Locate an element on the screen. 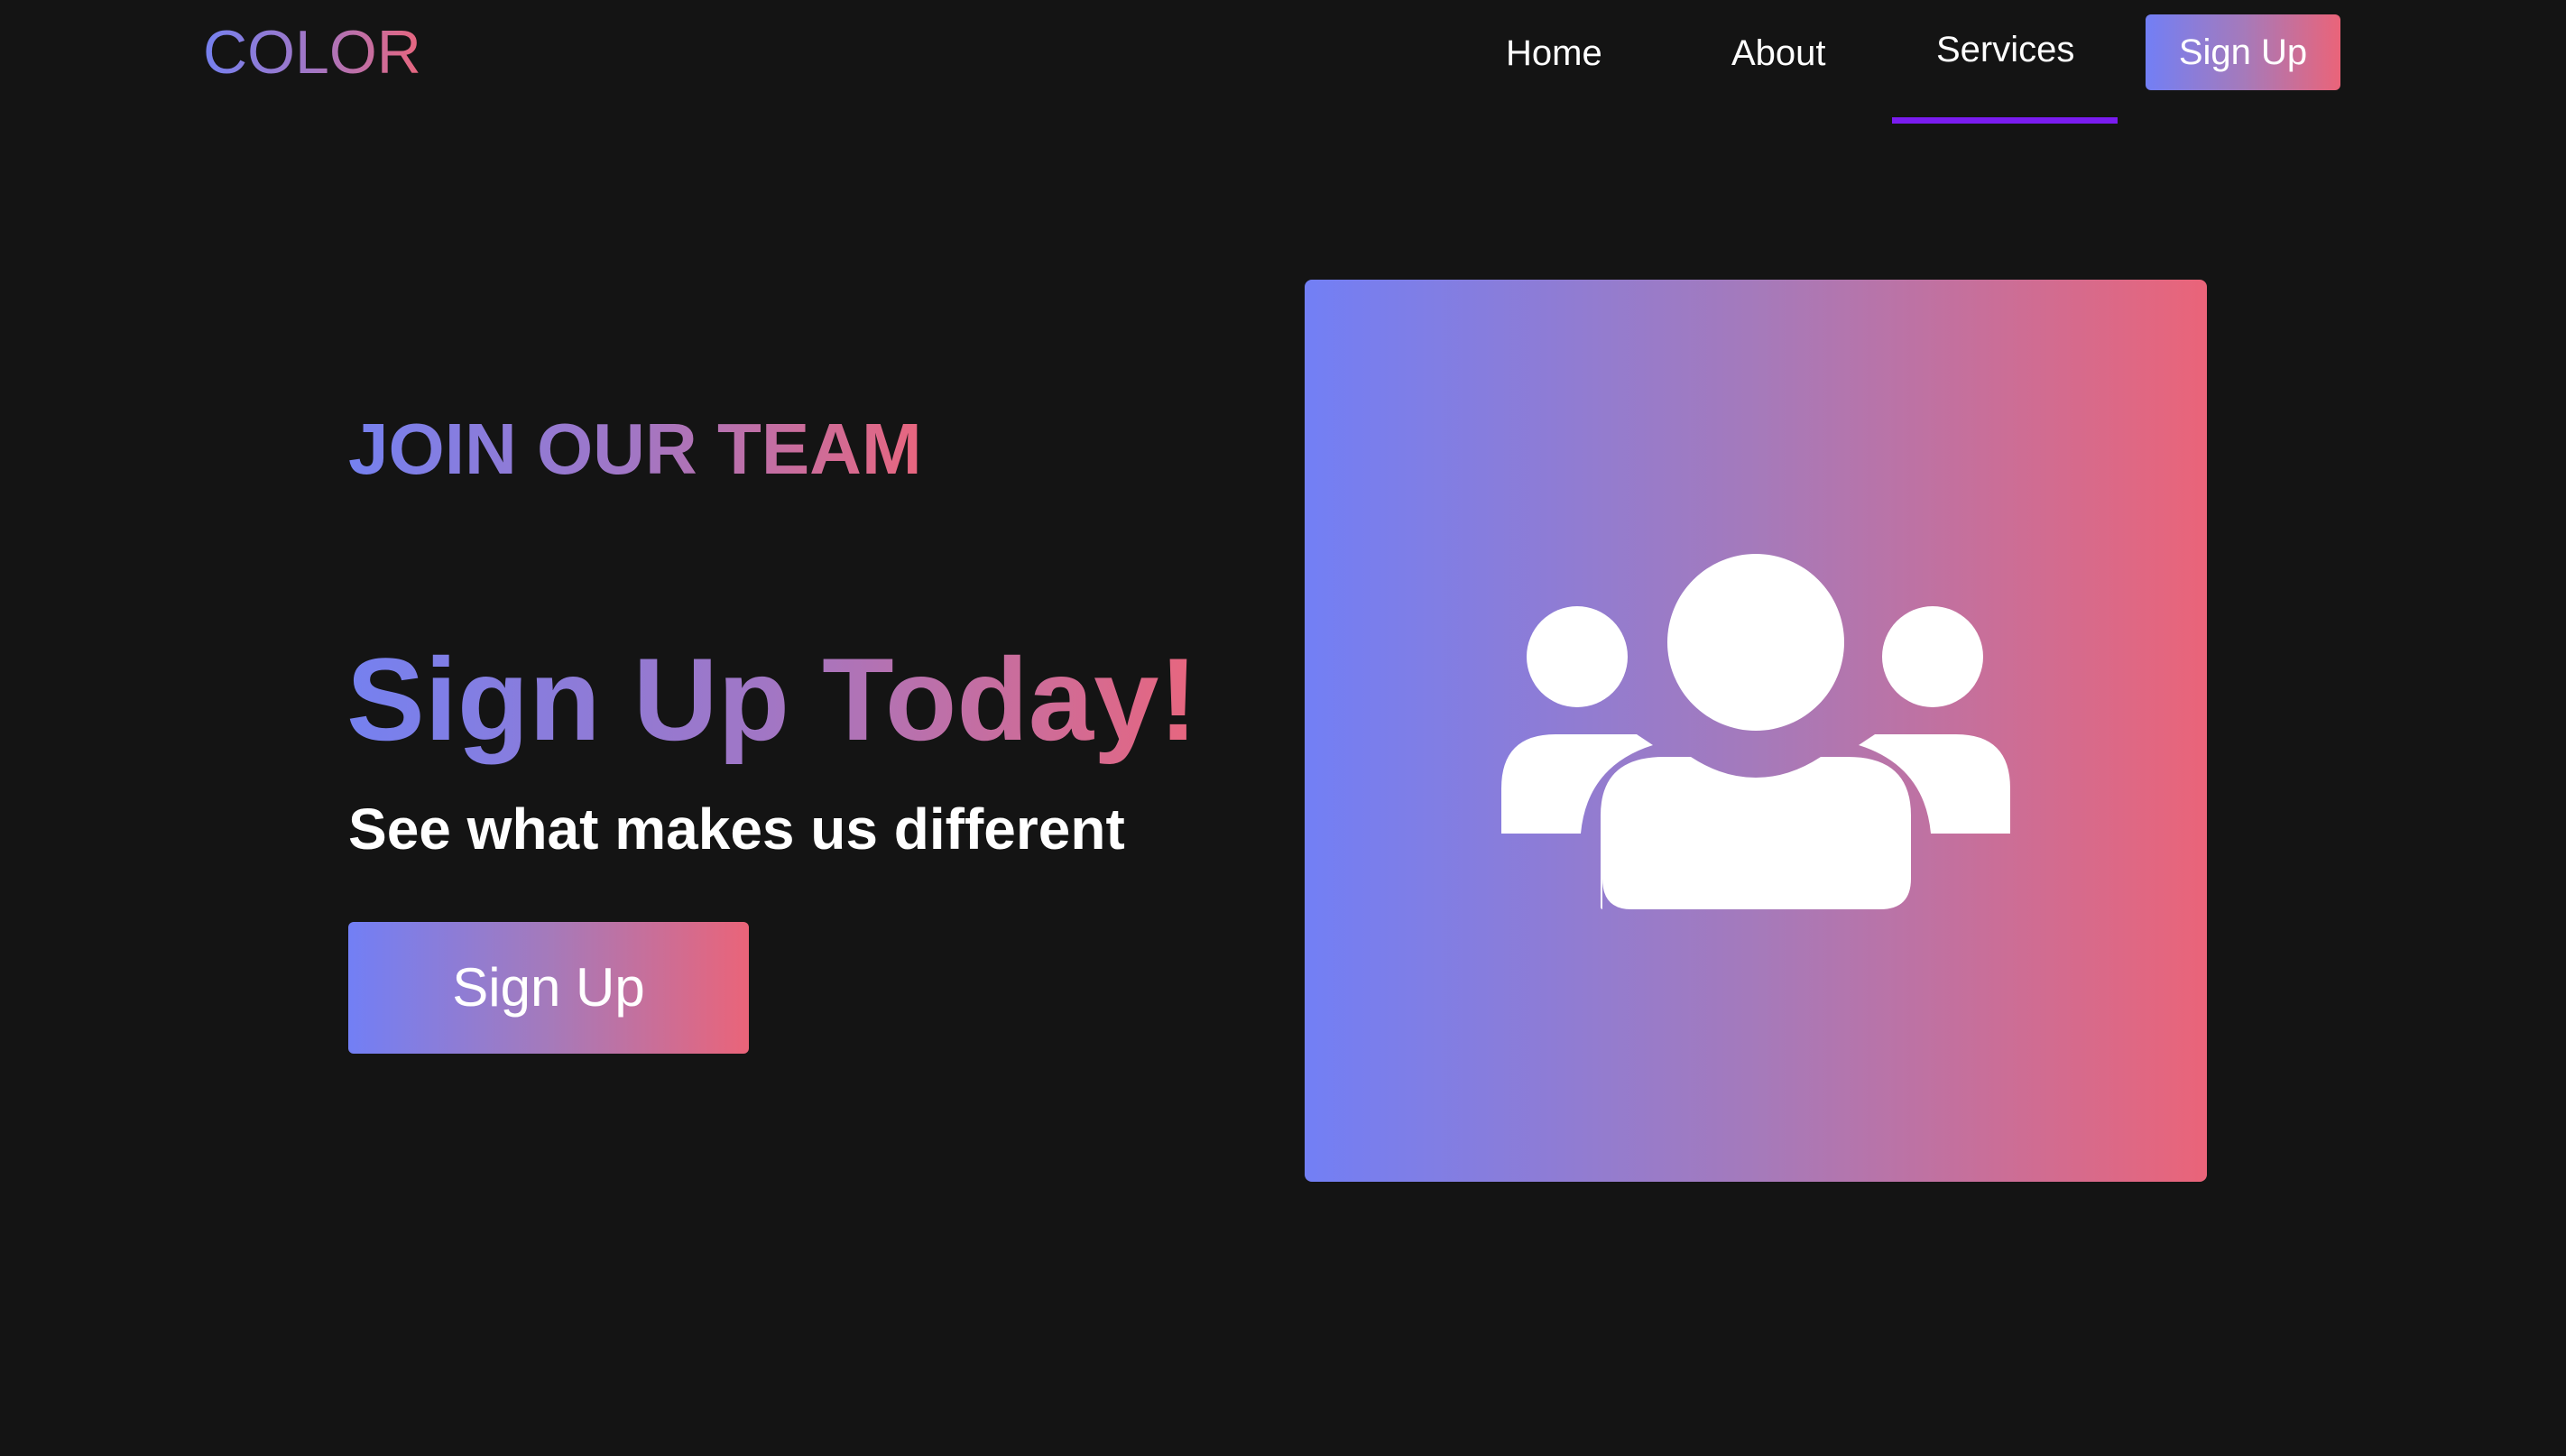 The height and width of the screenshot is (1456, 2566). logo: COLOR is located at coordinates (312, 52).